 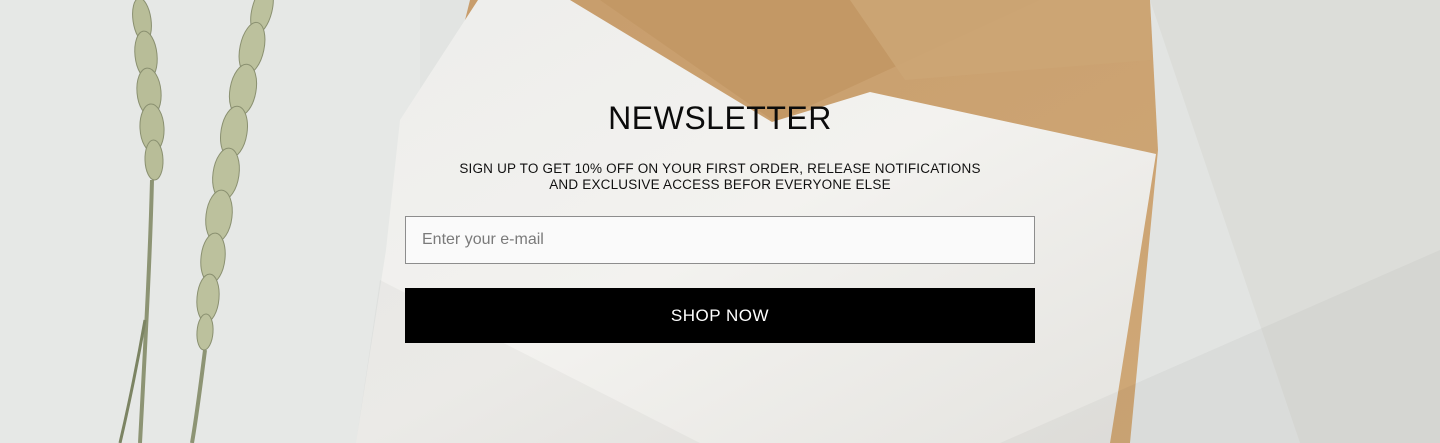 I want to click on email-input, so click(x=720, y=240).